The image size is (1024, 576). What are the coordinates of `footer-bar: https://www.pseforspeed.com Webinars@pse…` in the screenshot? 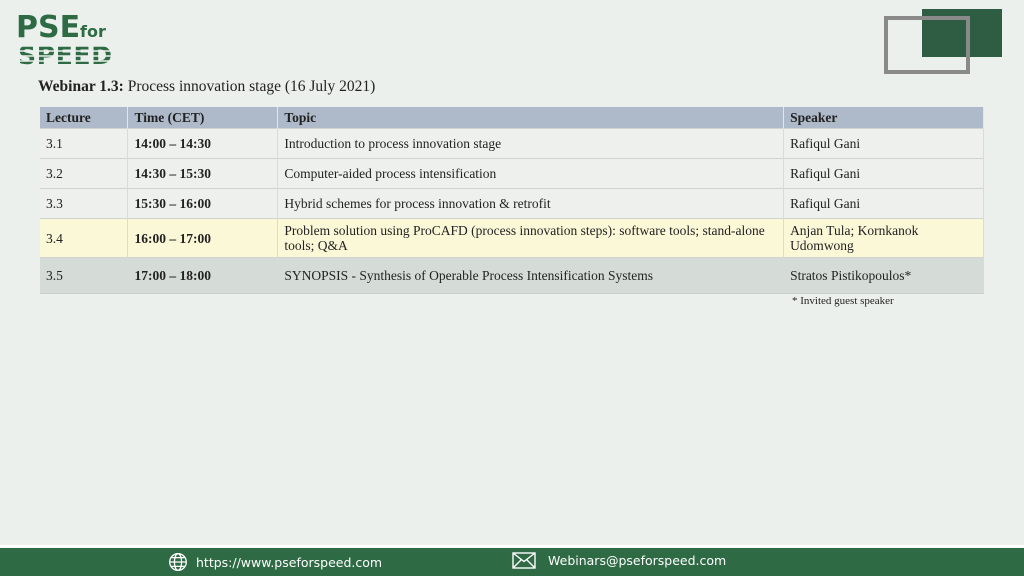 It's located at (512, 560).